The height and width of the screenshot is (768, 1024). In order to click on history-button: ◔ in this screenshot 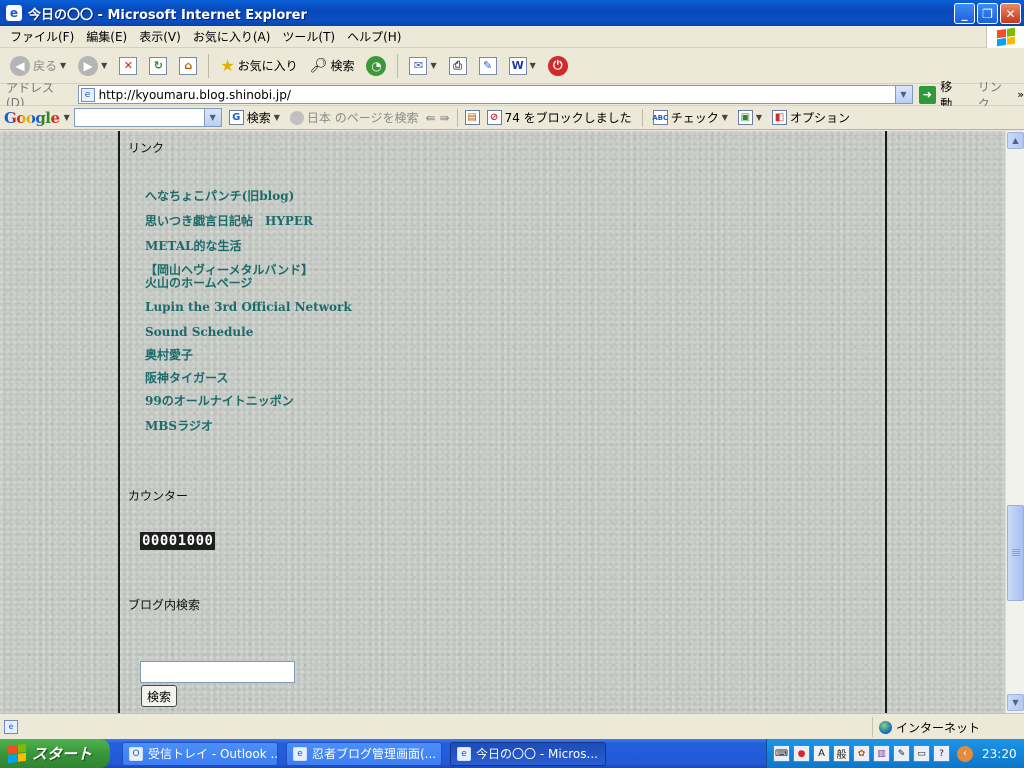, I will do `click(376, 66)`.